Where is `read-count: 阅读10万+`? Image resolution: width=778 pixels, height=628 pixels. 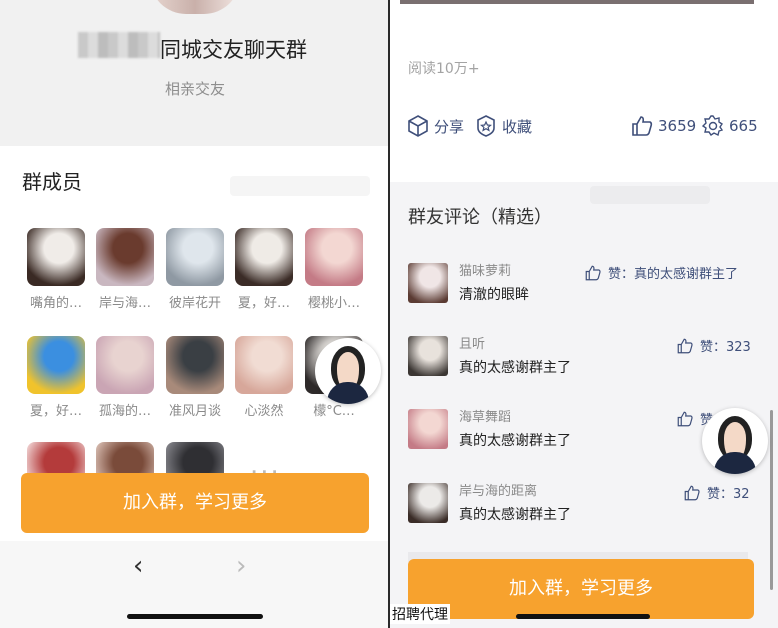
read-count: 阅读10万+ is located at coordinates (444, 69).